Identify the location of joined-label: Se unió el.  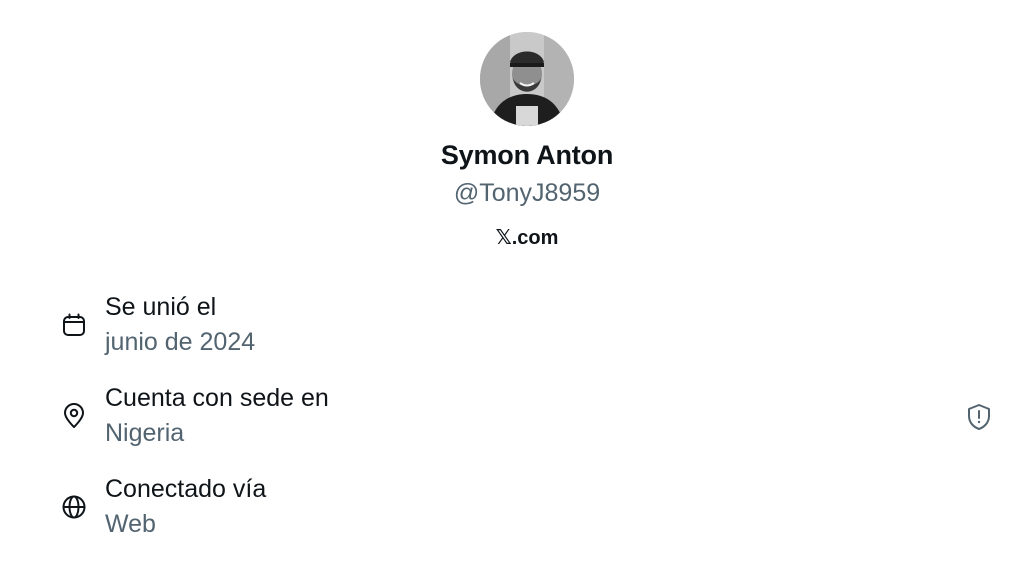
(161, 307).